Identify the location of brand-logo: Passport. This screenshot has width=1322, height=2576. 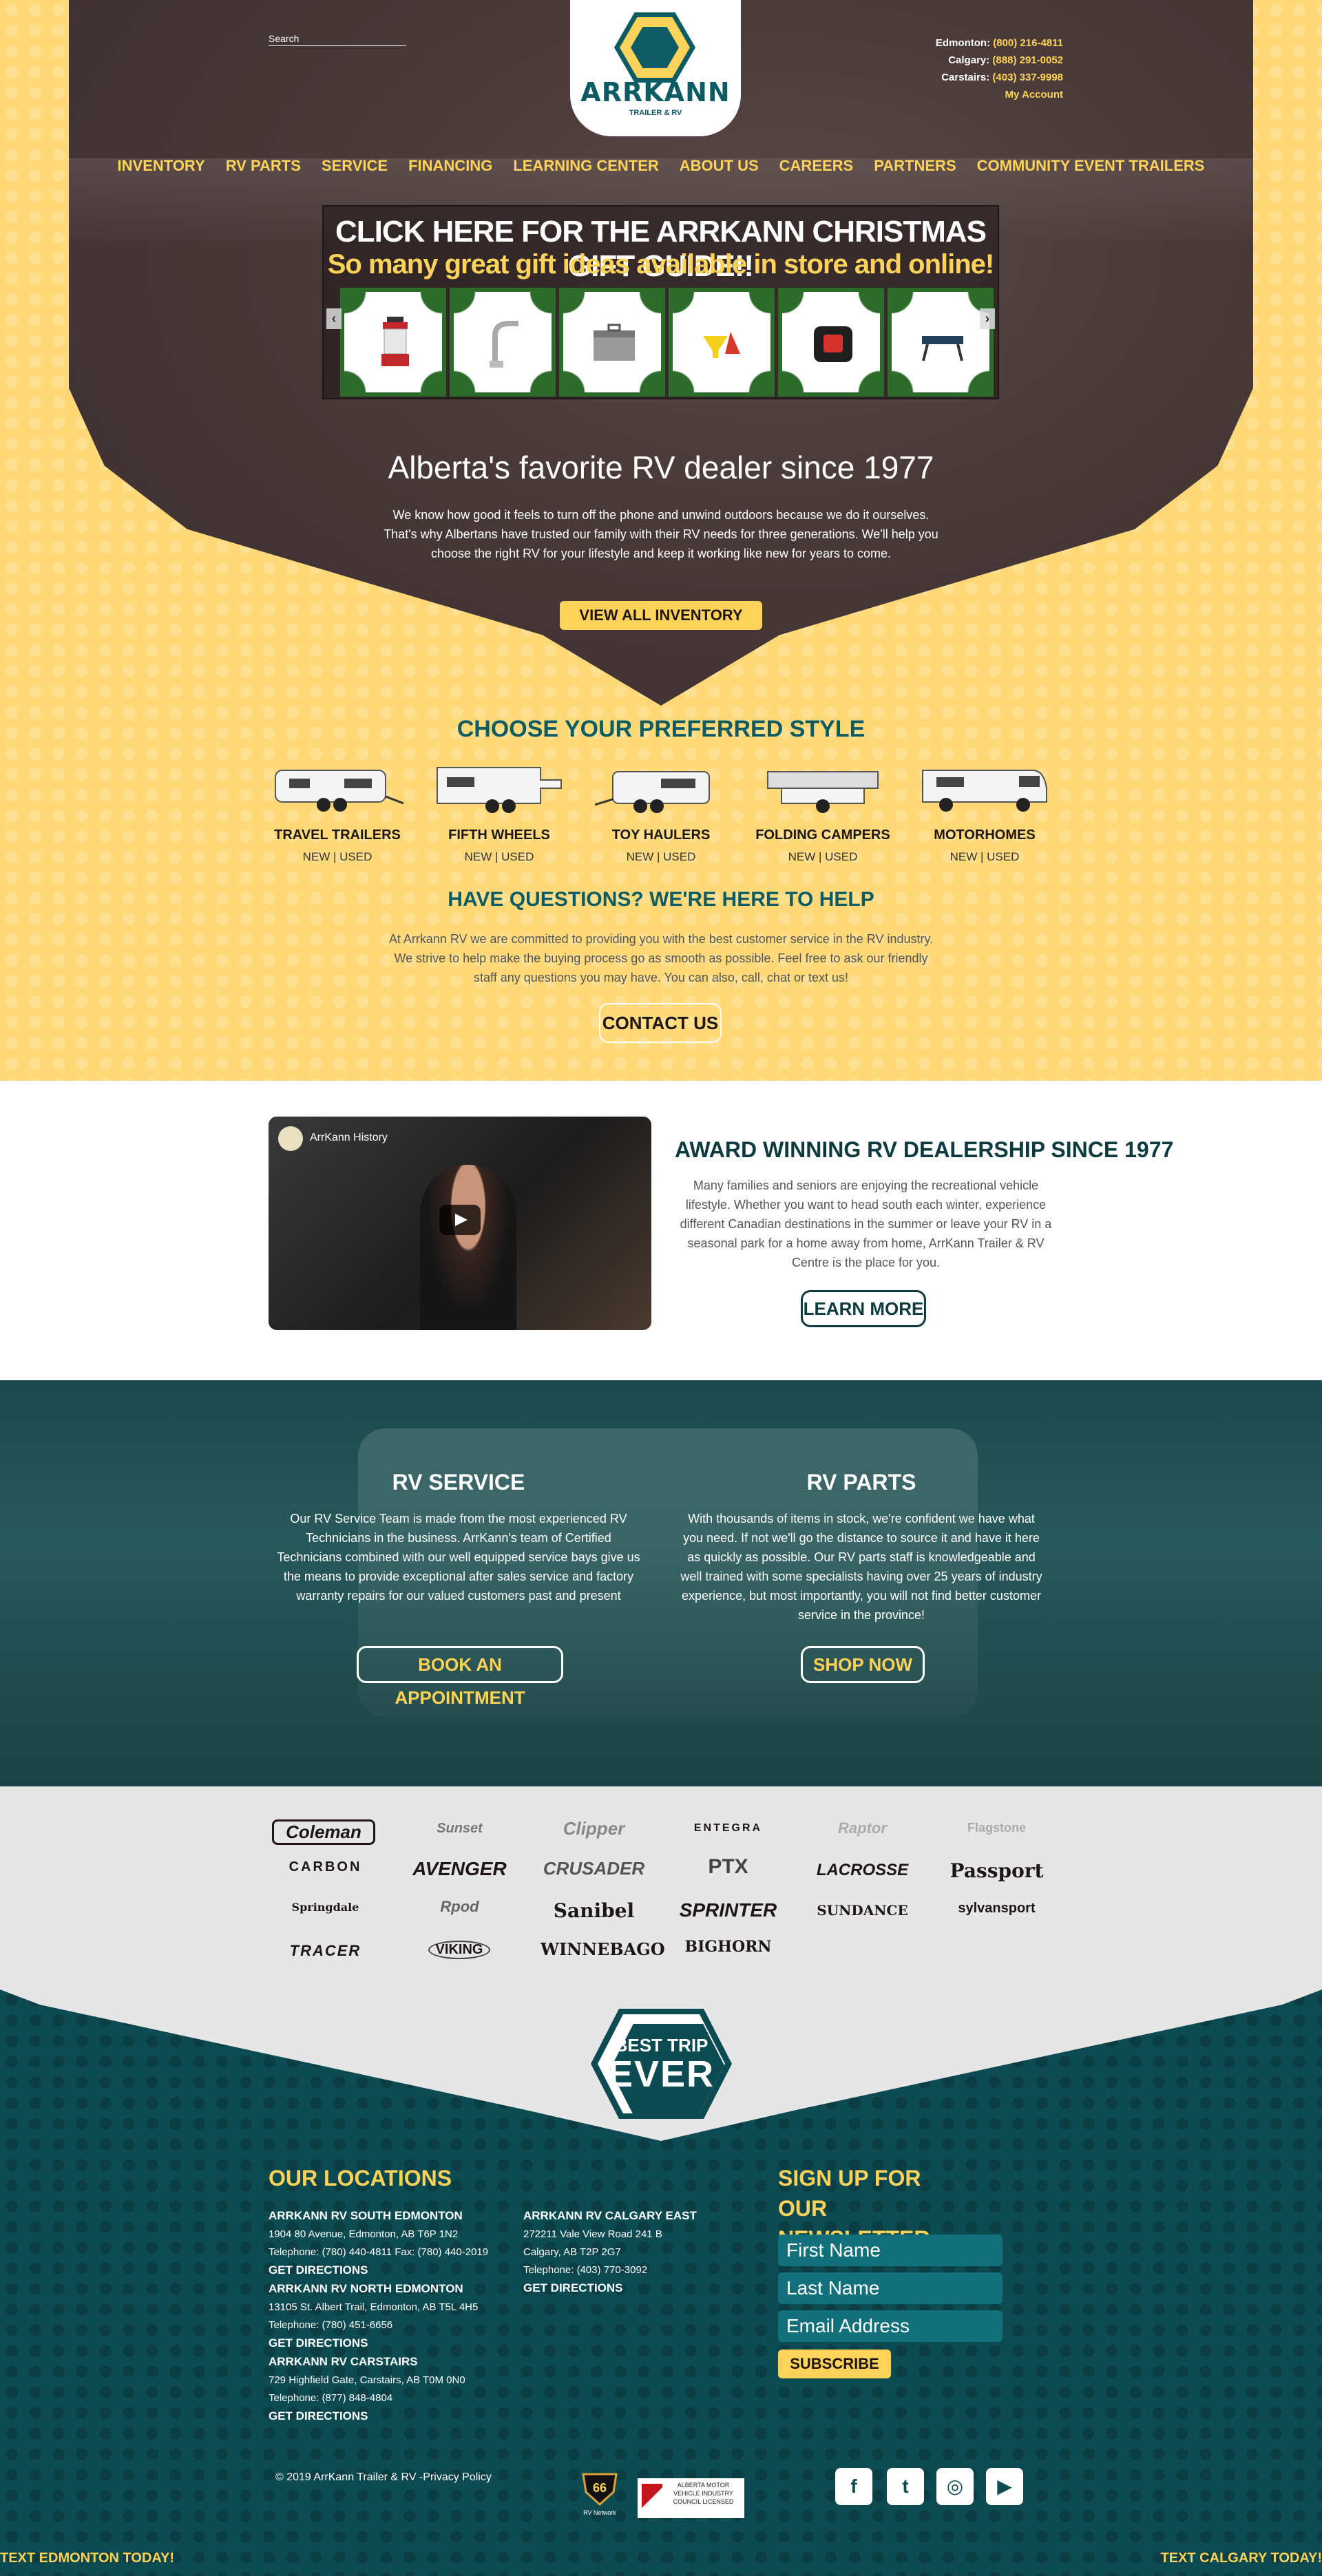
(997, 1871).